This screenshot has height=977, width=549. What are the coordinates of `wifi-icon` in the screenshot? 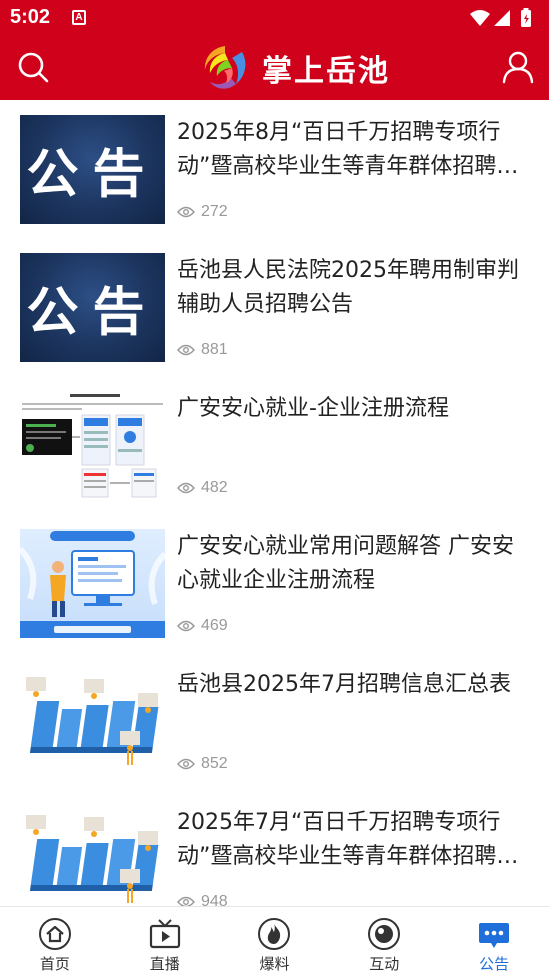 It's located at (480, 18).